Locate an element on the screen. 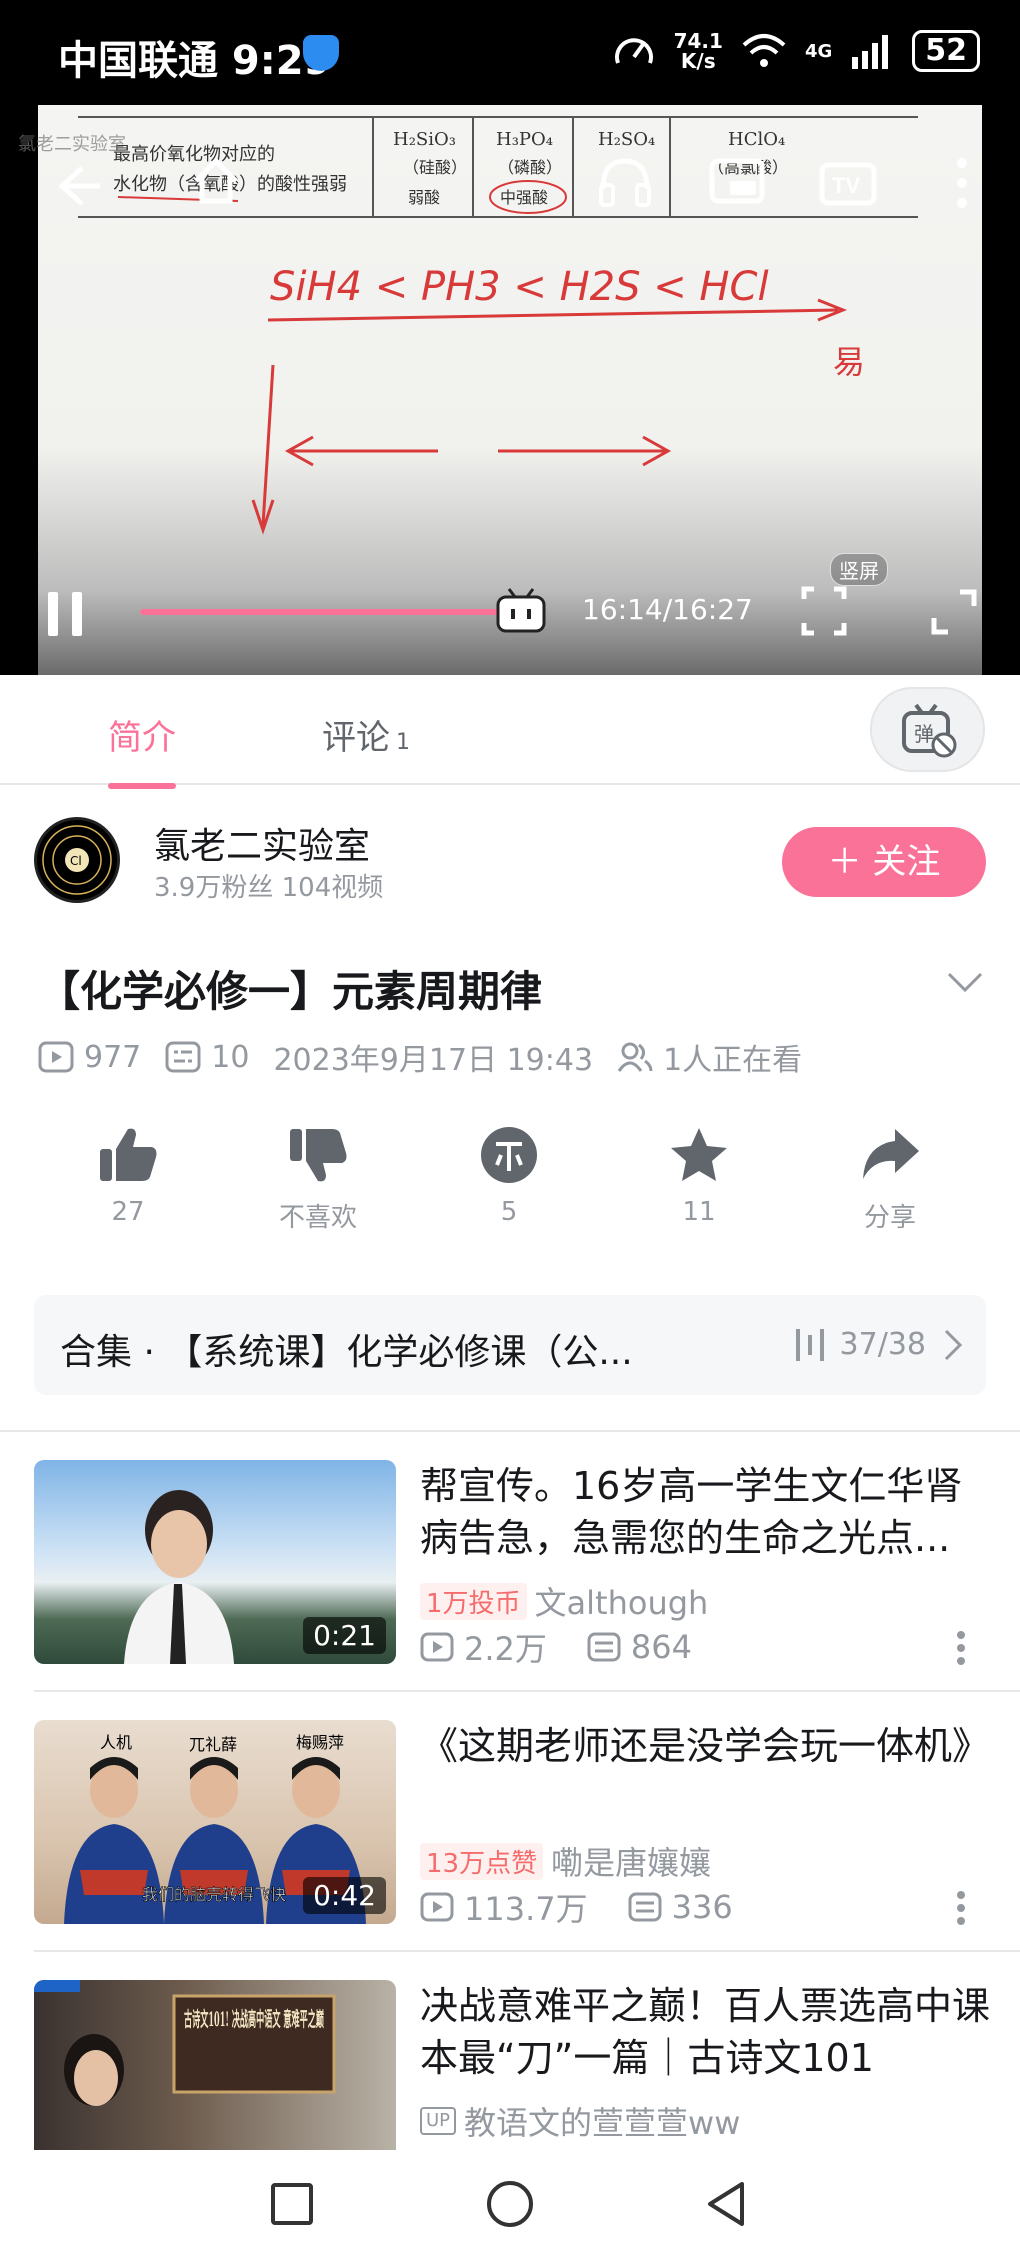  picture-in-picture-icon is located at coordinates (737, 184).